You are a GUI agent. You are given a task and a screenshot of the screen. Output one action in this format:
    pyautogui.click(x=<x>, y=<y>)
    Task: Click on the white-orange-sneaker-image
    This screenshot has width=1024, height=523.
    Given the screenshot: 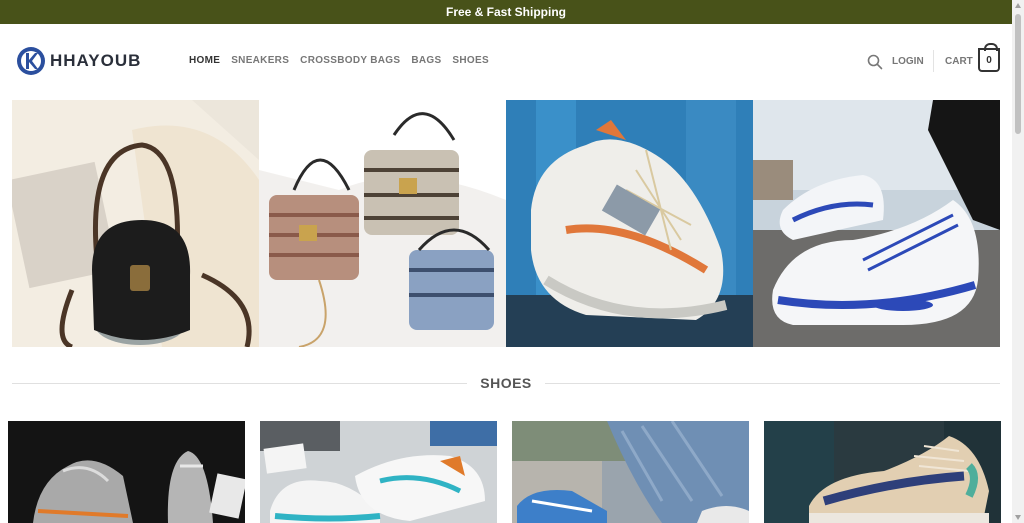 What is the action you would take?
    pyautogui.click(x=629, y=223)
    